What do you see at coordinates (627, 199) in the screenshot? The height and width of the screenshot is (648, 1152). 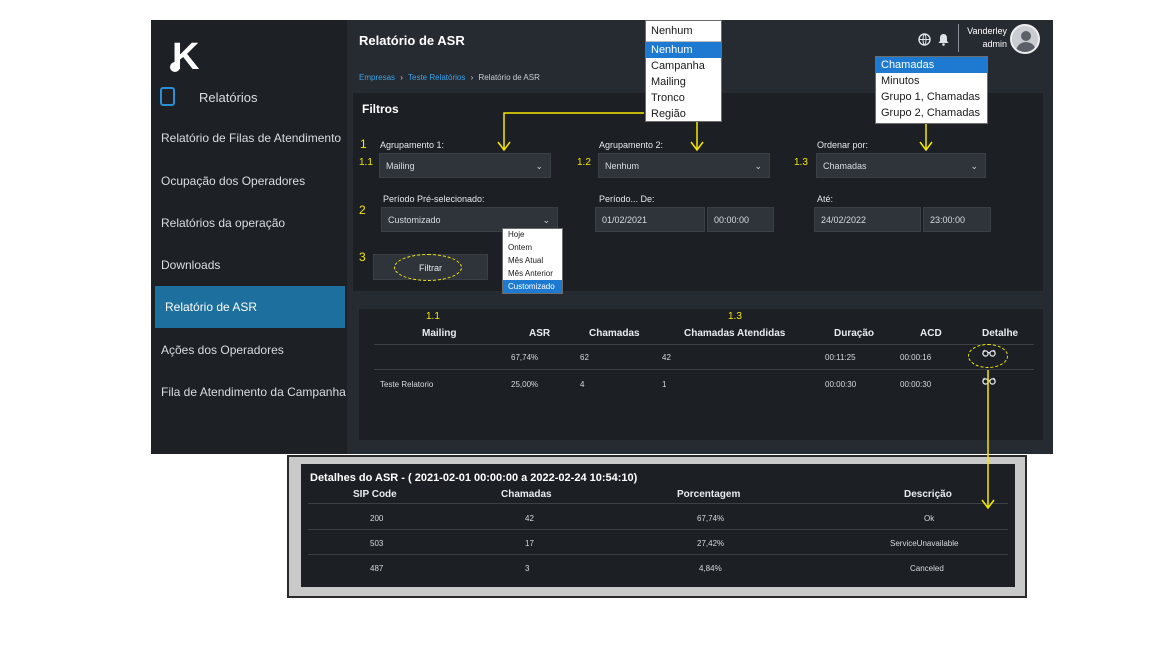 I see `period-from-label: Período... De:` at bounding box center [627, 199].